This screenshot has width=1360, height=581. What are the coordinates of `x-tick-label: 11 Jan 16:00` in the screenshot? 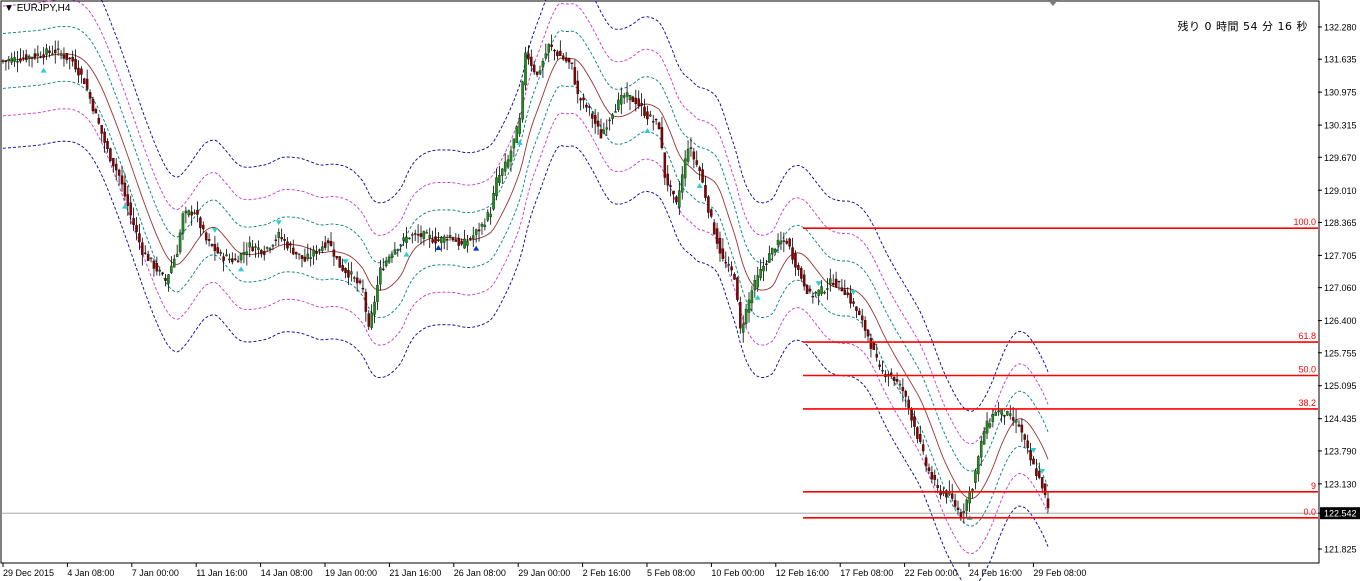 It's located at (221, 573).